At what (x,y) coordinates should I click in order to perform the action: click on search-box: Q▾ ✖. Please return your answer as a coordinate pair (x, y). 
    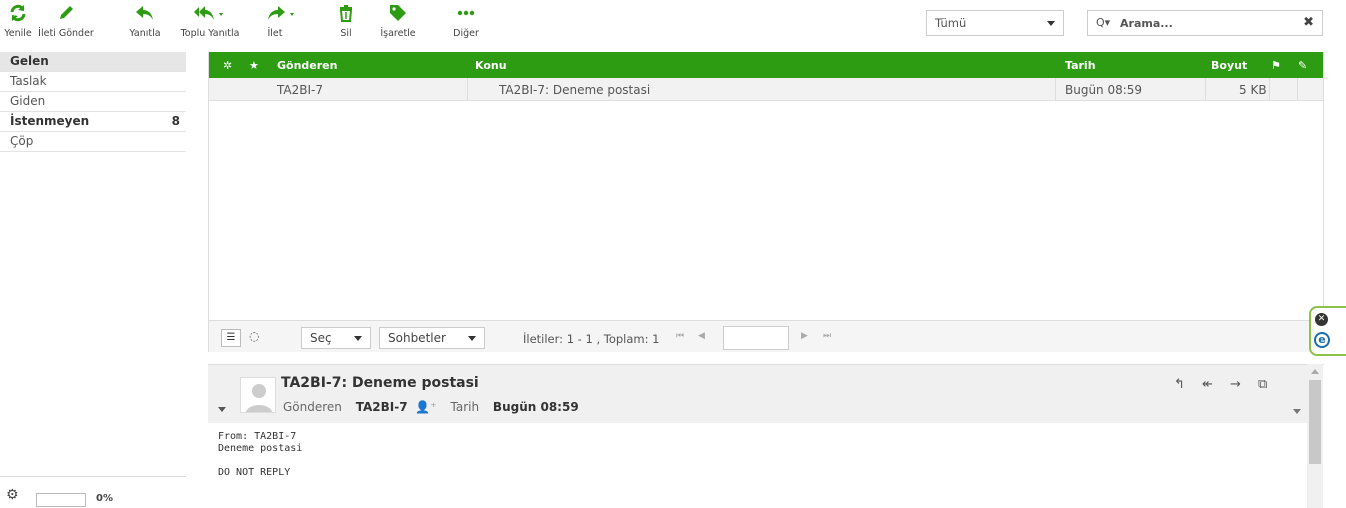
    Looking at the image, I should click on (1205, 23).